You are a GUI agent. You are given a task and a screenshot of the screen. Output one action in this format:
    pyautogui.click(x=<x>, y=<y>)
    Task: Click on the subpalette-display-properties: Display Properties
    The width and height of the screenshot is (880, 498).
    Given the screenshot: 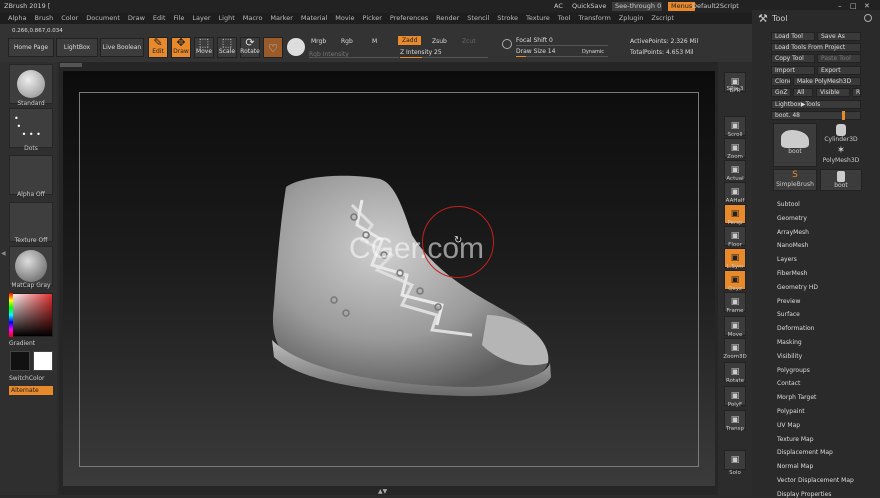 What is the action you would take?
    pyautogui.click(x=804, y=494)
    